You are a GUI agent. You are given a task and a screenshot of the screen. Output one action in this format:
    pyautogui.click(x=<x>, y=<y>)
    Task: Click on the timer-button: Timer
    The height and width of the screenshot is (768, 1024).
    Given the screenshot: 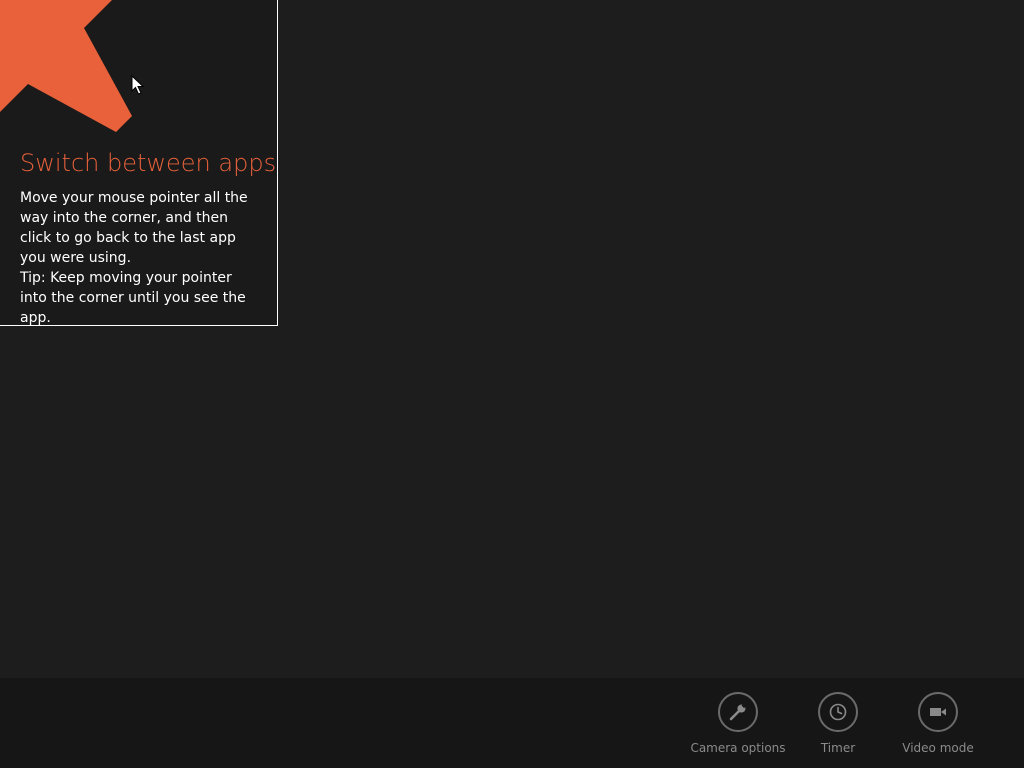 What is the action you would take?
    pyautogui.click(x=838, y=724)
    